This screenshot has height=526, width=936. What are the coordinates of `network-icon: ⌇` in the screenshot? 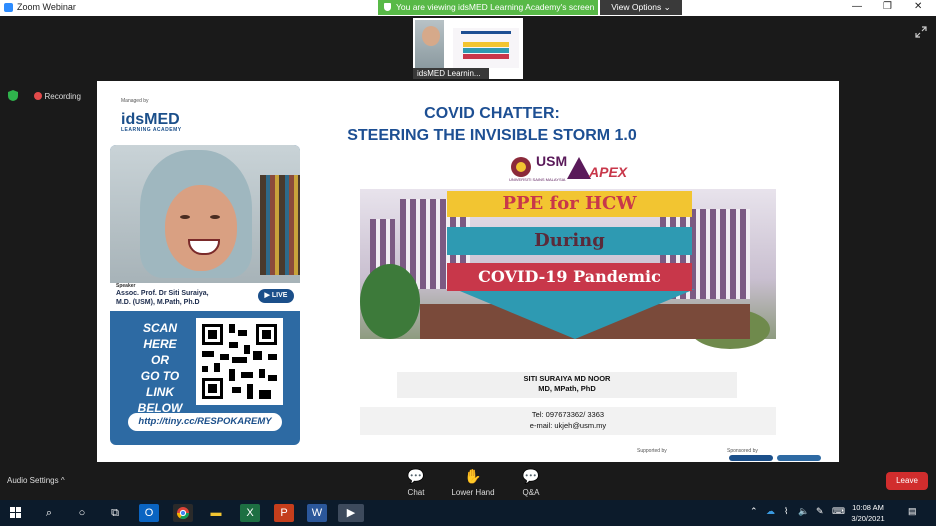 It's located at (786, 511).